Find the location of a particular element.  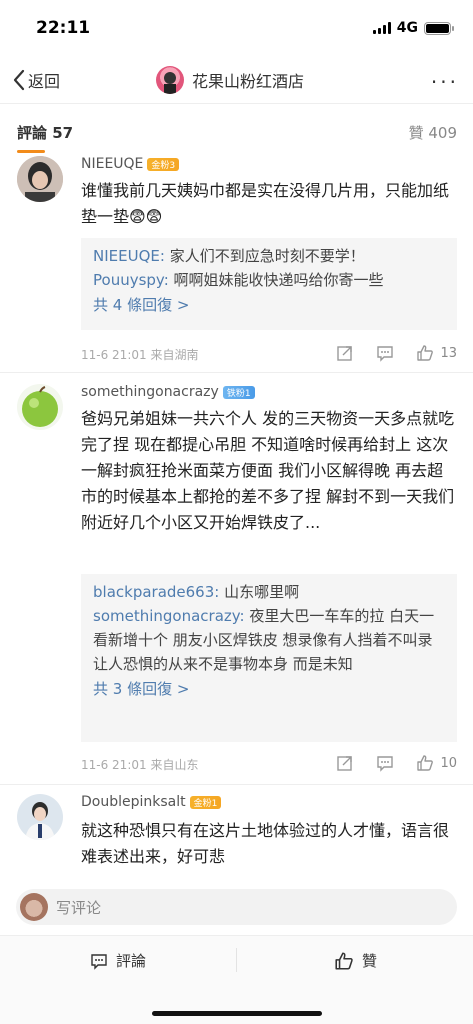

comment-input: 写评论 is located at coordinates (236, 907).